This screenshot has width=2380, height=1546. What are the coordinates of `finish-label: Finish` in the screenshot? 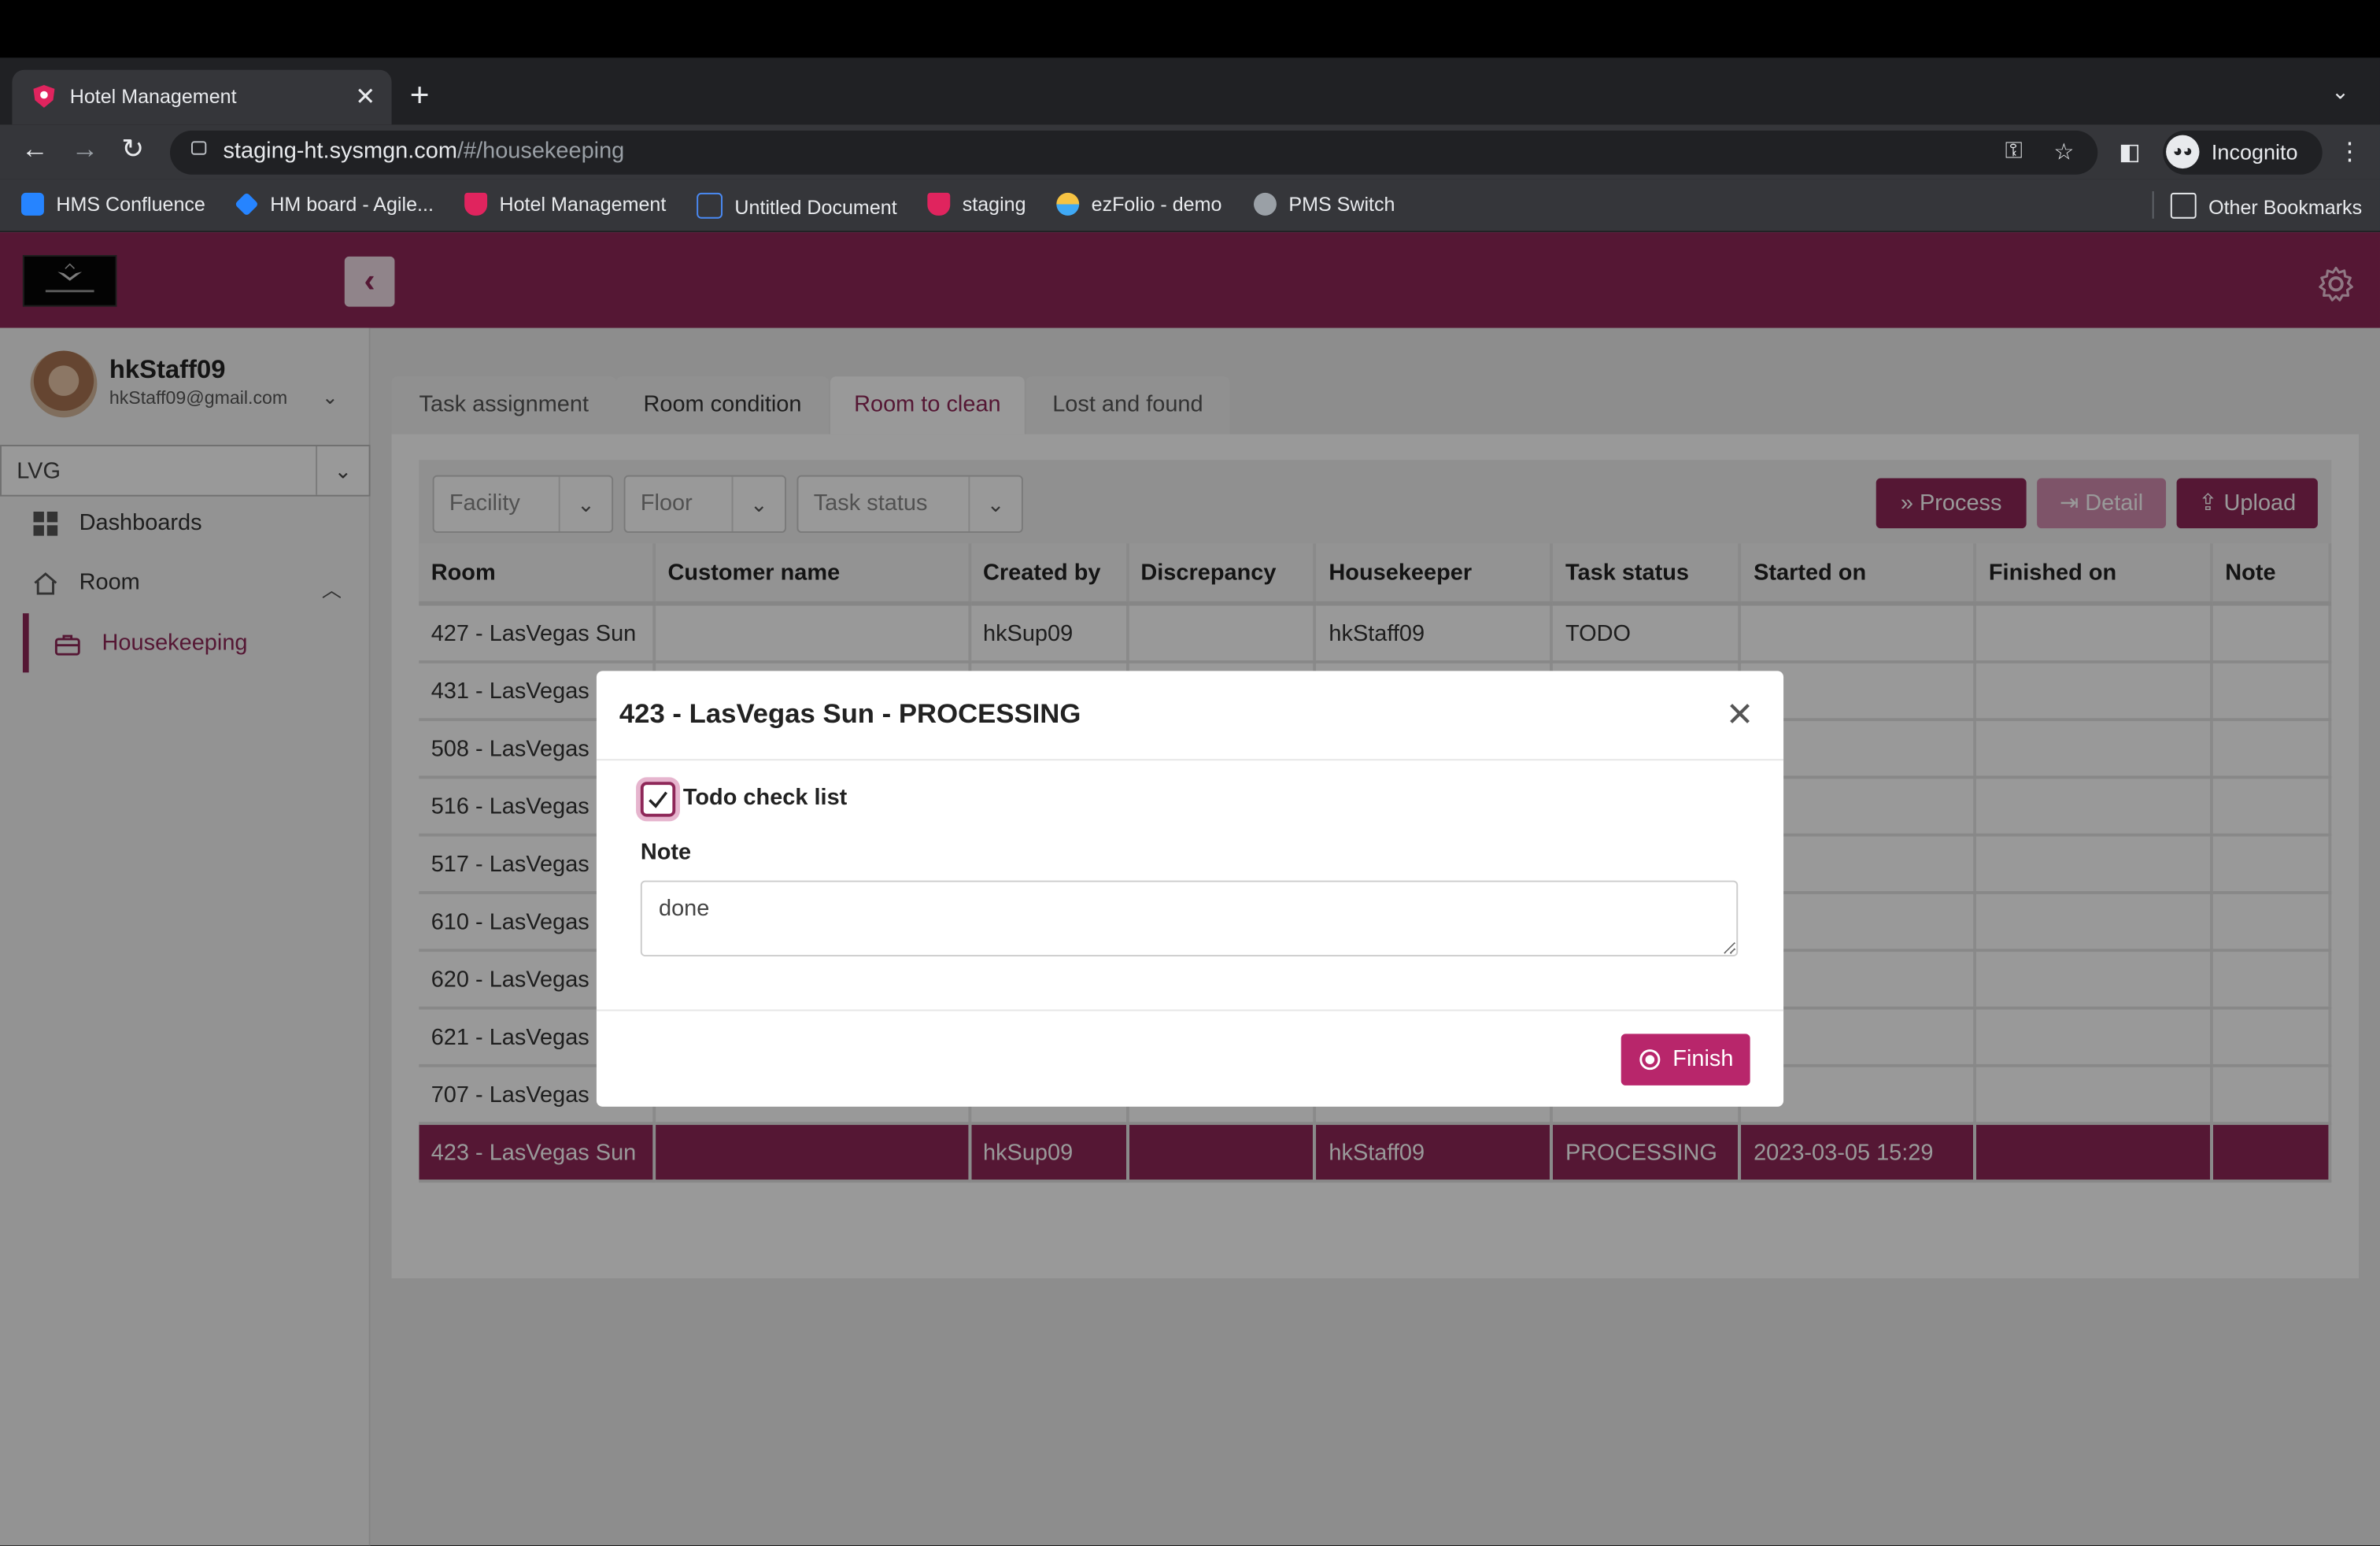 It's located at (1703, 1058).